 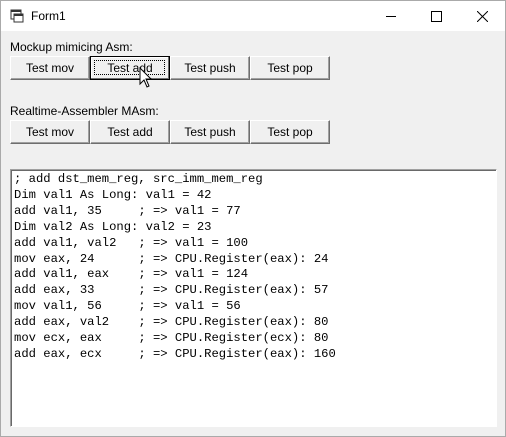 I want to click on minimize-button, so click(x=391, y=16).